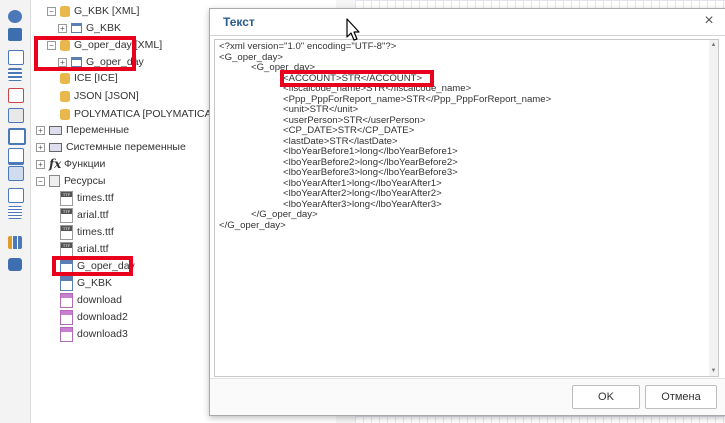 The image size is (725, 423). Describe the element at coordinates (85, 53) in the screenshot. I see `highlight-g-oper-day-xml` at that location.